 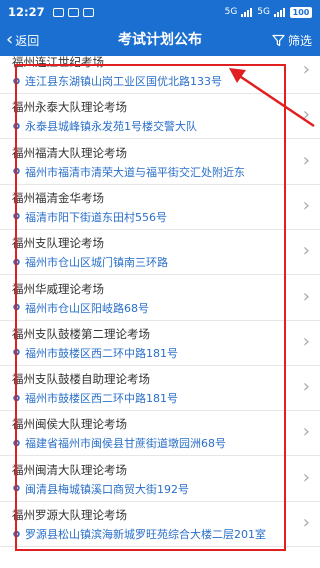 I want to click on filter-label: 筛选, so click(x=299, y=40).